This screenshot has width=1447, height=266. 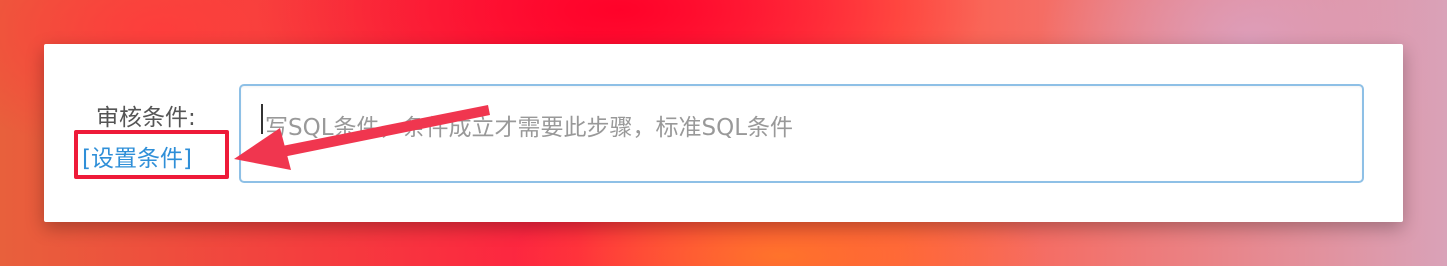 What do you see at coordinates (137, 156) in the screenshot?
I see `set-condition-link: [设置条件]` at bounding box center [137, 156].